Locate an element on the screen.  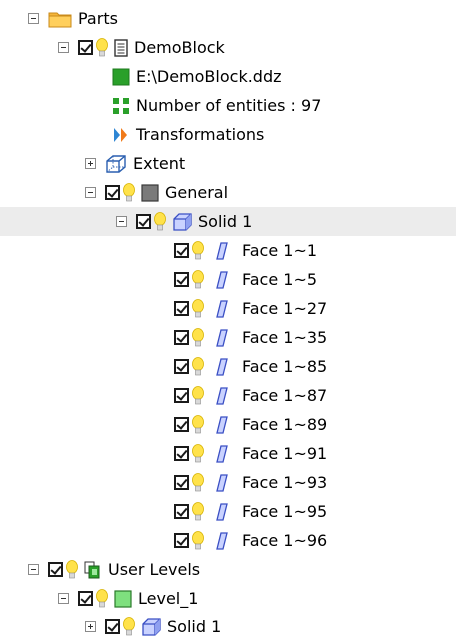
tree-row-general: General is located at coordinates (228, 192).